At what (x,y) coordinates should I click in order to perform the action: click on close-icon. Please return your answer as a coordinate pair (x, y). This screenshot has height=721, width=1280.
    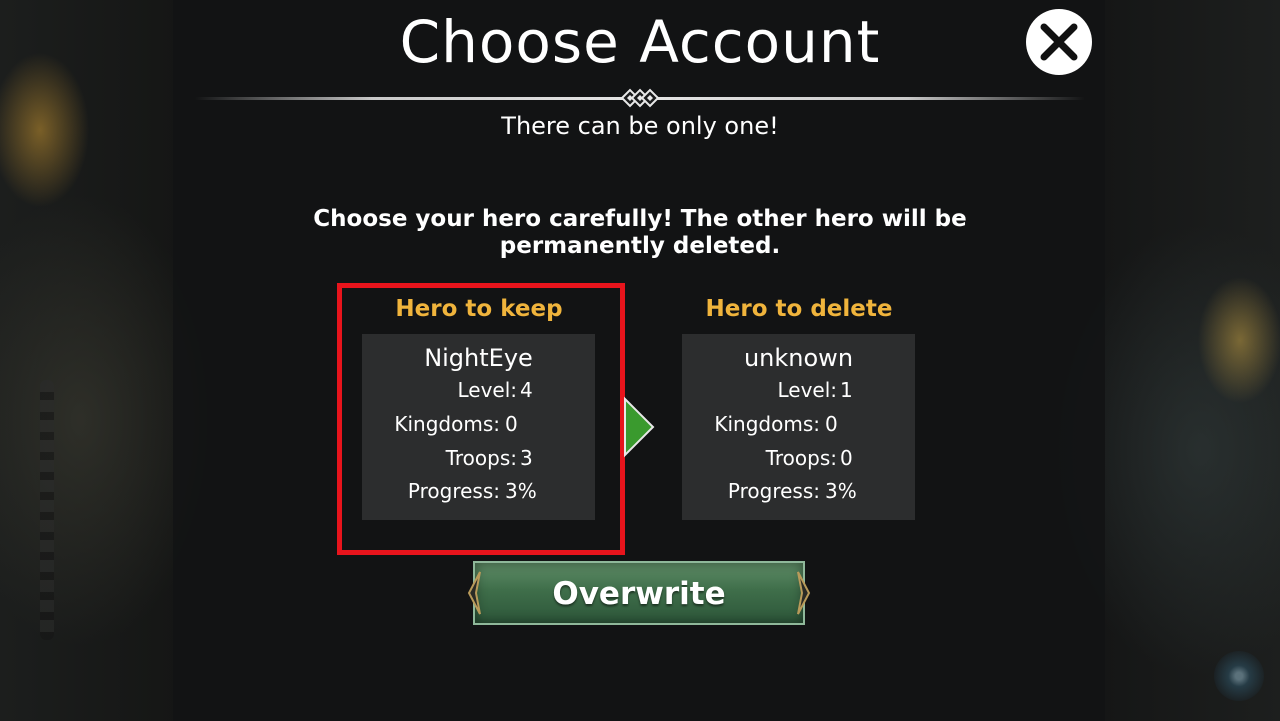
    Looking at the image, I should click on (1059, 42).